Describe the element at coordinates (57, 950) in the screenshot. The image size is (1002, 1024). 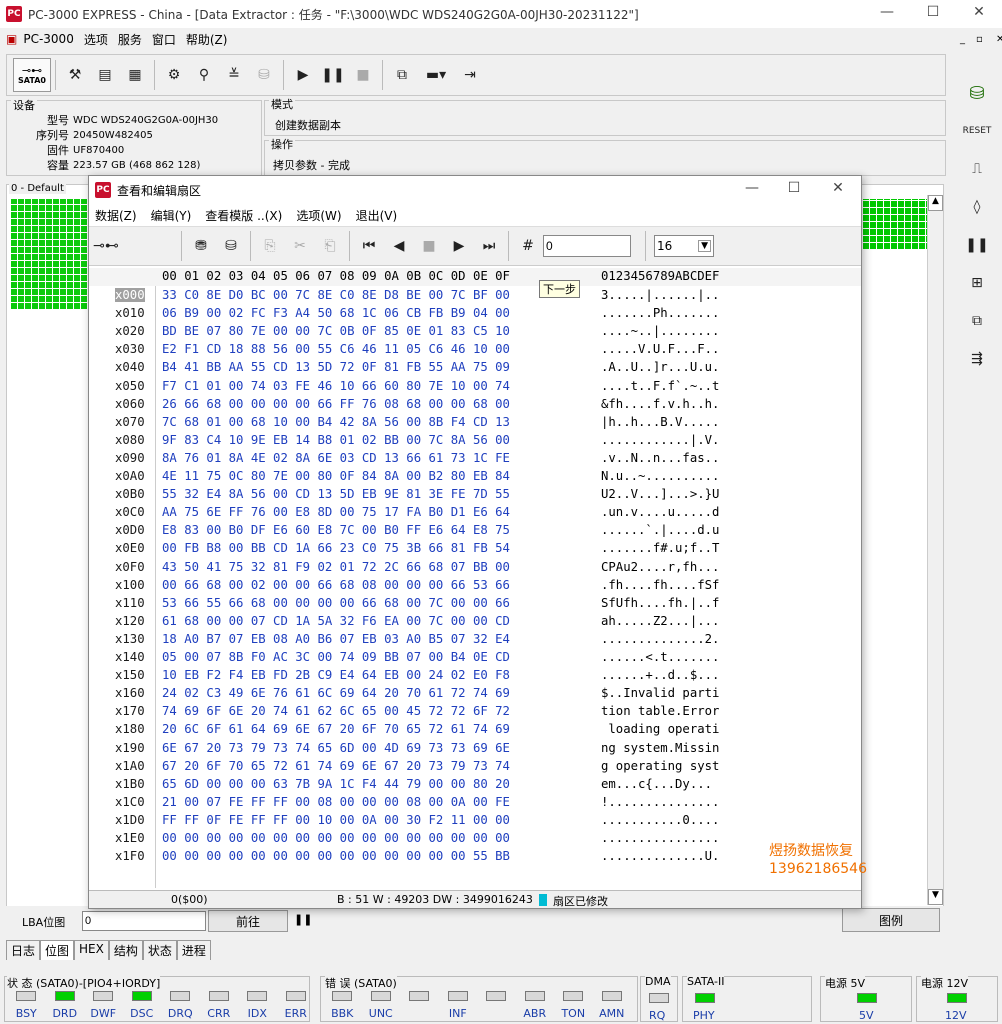
I see `tab-bitmap: 位图` at that location.